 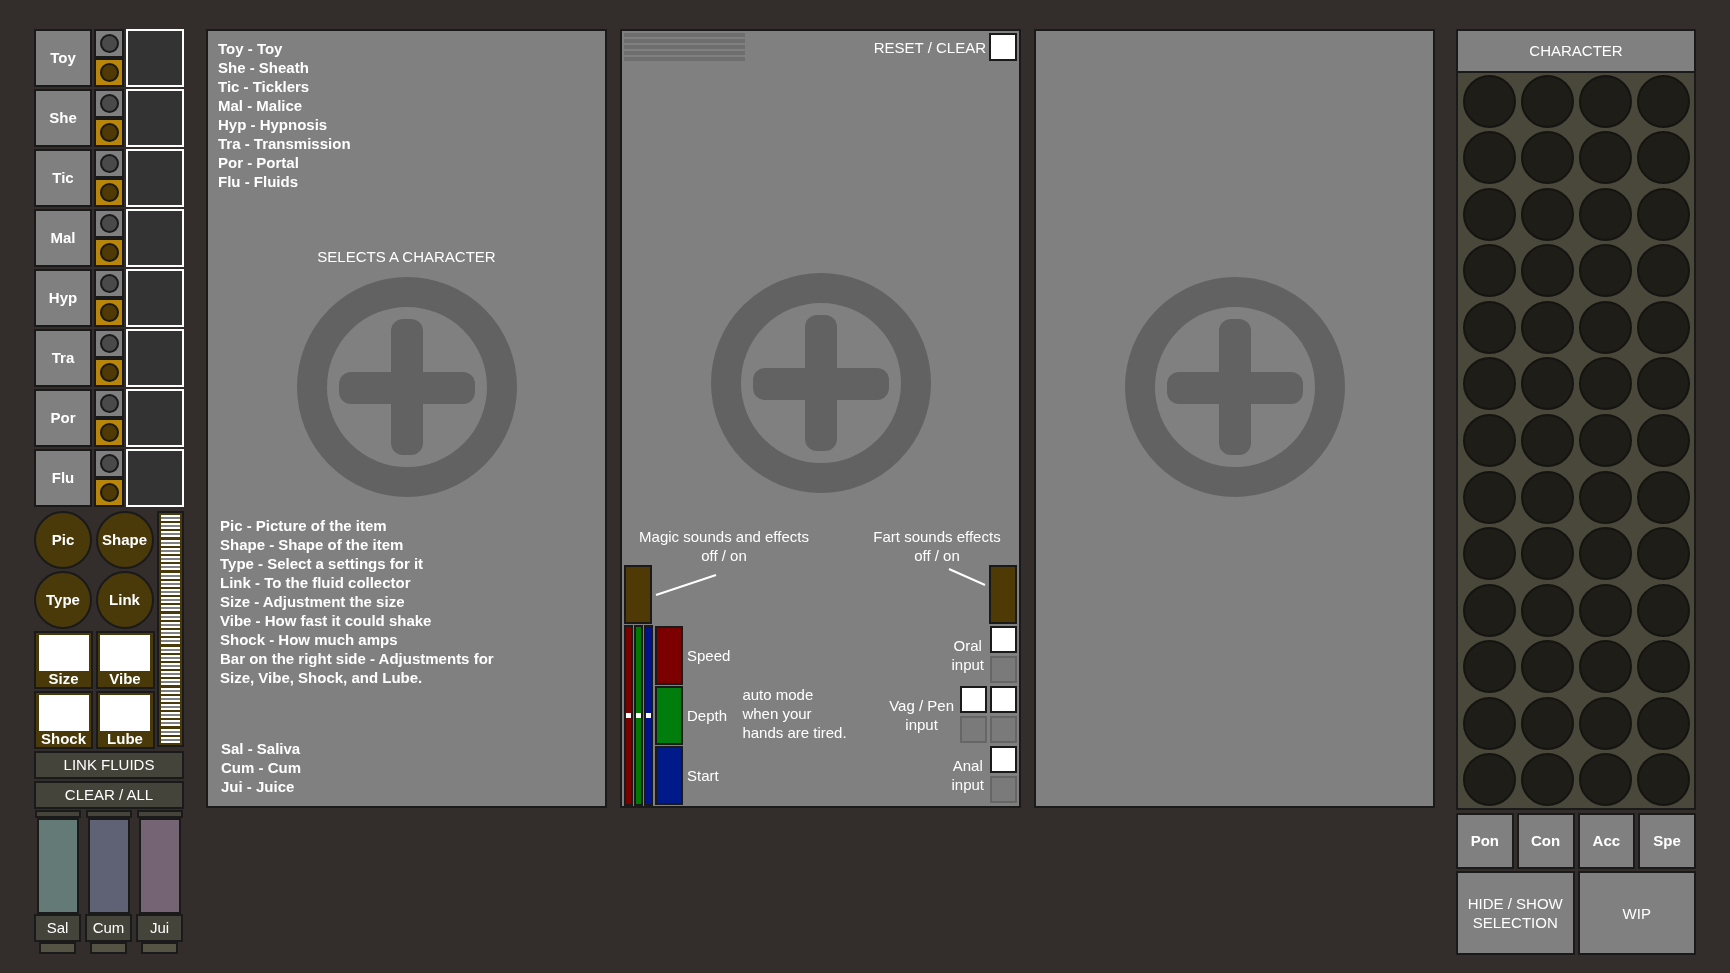 What do you see at coordinates (125, 720) in the screenshot?
I see `setting-button: Lube` at bounding box center [125, 720].